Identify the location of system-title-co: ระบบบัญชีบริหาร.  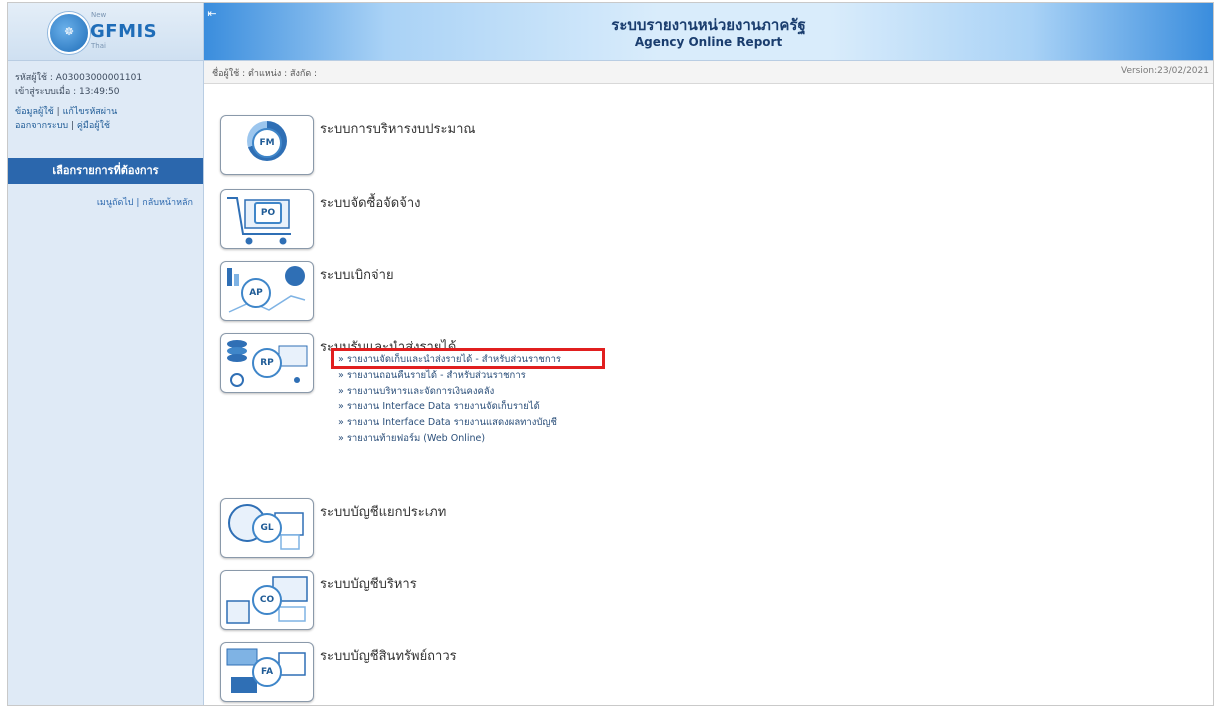
(368, 583).